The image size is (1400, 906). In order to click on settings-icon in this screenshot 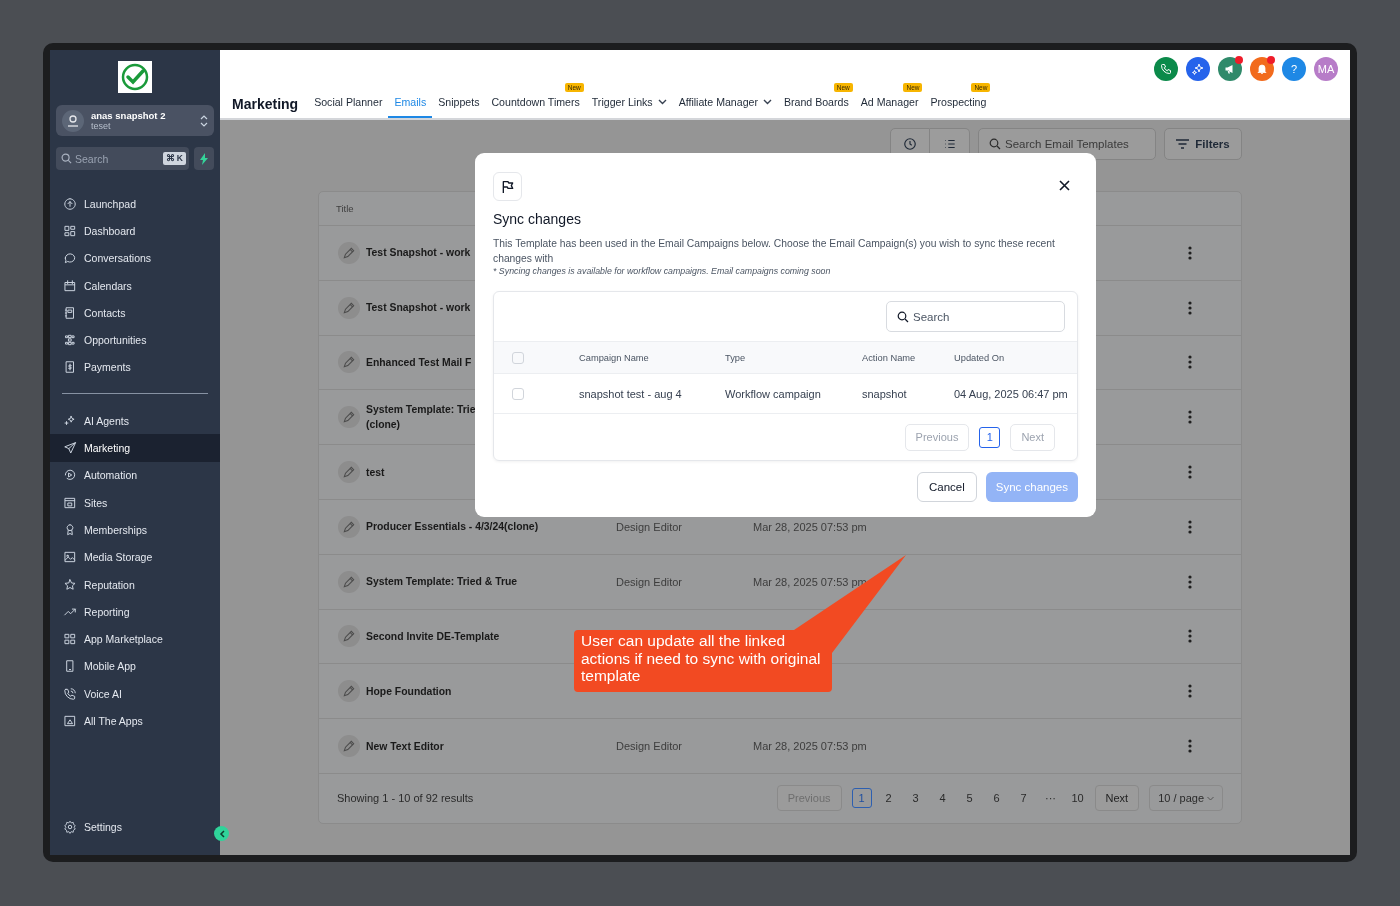, I will do `click(70, 827)`.